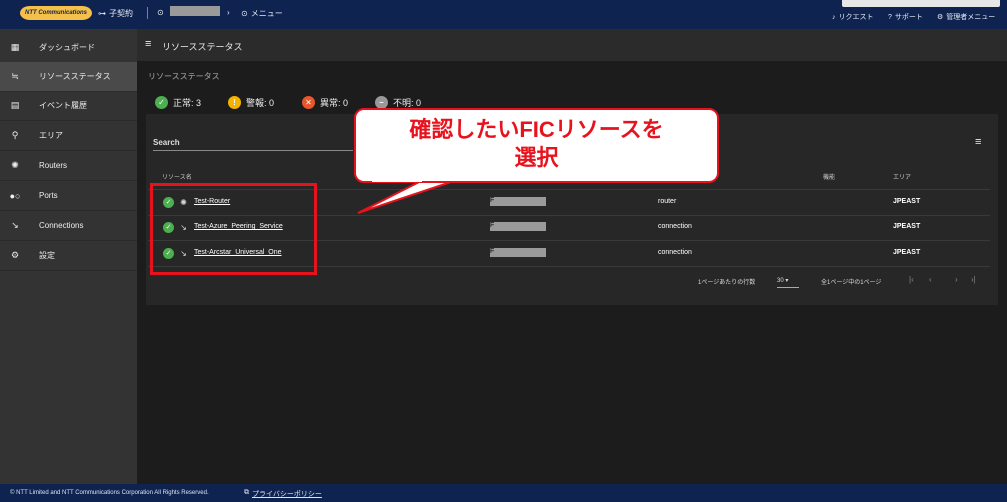  I want to click on grid-icon: ▦, so click(15, 47).